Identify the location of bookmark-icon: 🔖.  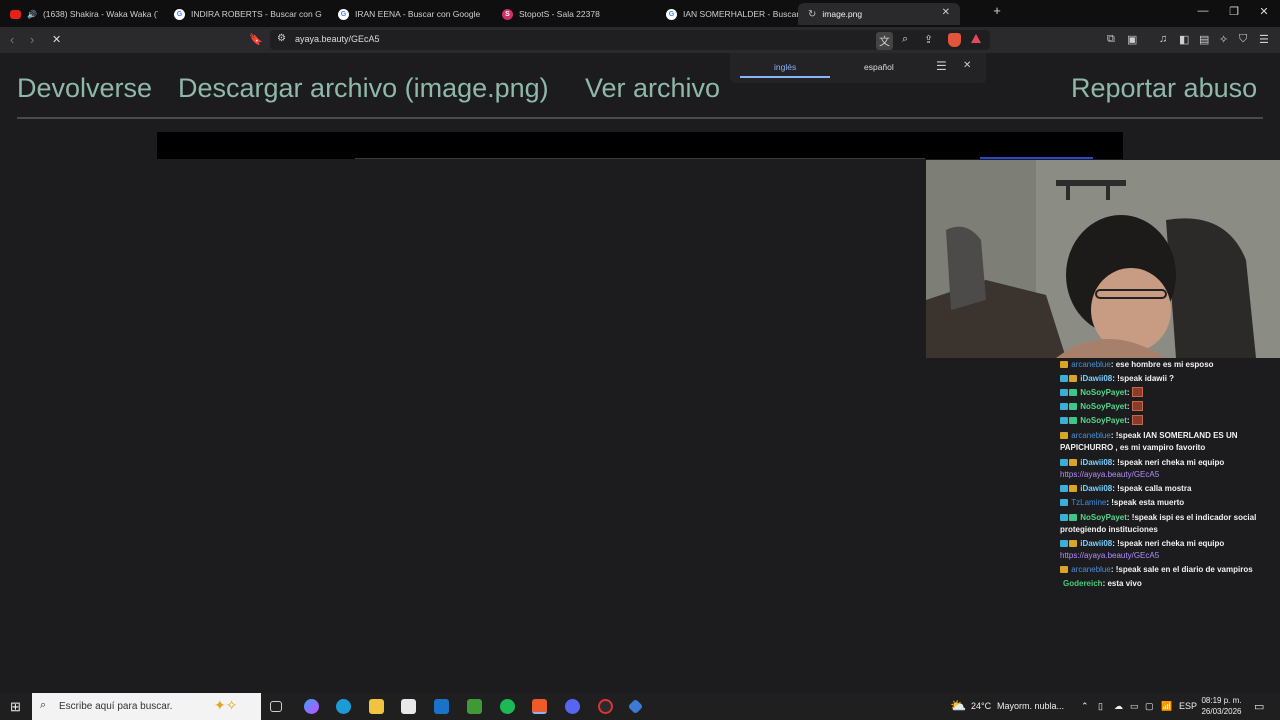
(256, 39).